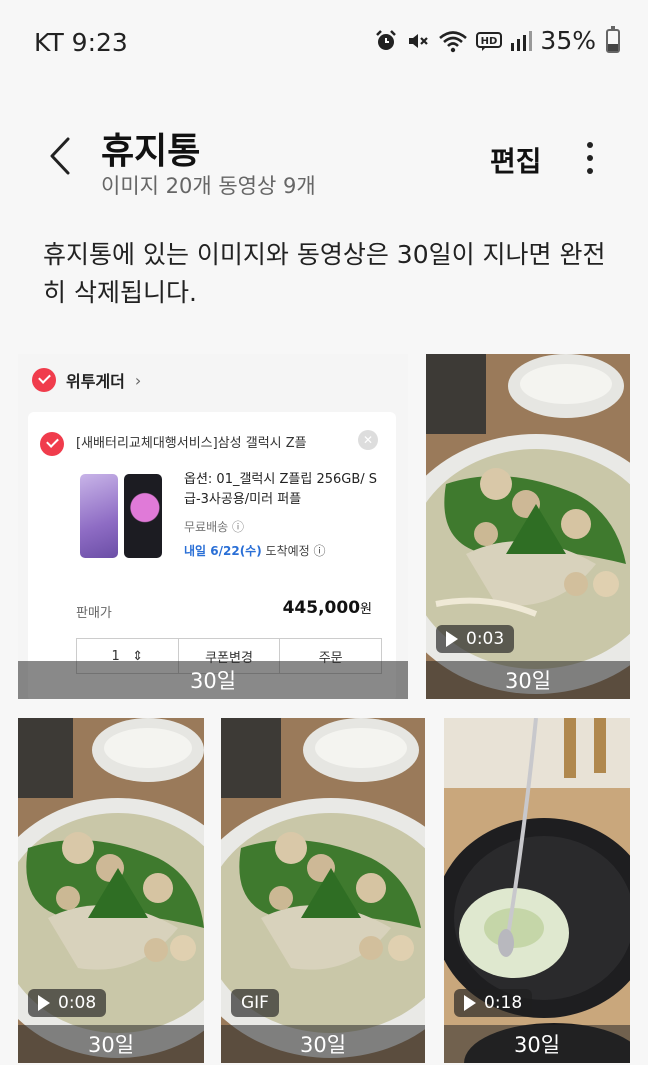  What do you see at coordinates (368, 440) in the screenshot?
I see `close-icon: ✕` at bounding box center [368, 440].